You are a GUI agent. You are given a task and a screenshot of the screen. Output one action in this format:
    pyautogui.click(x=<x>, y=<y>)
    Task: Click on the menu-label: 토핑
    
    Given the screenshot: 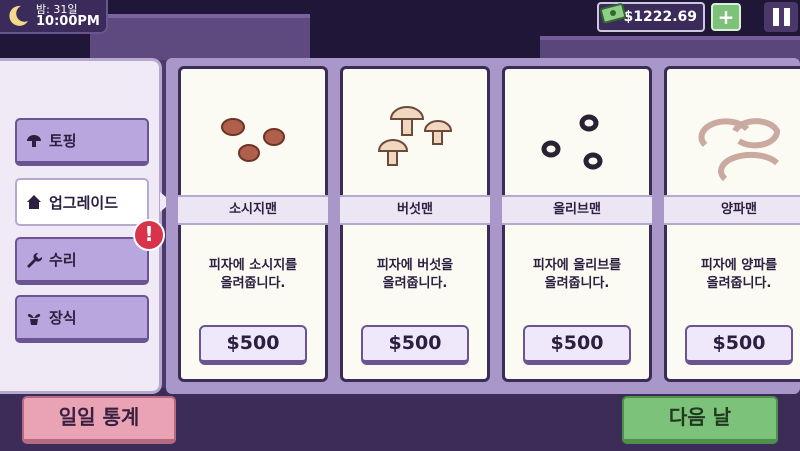 What is the action you would take?
    pyautogui.click(x=63, y=141)
    